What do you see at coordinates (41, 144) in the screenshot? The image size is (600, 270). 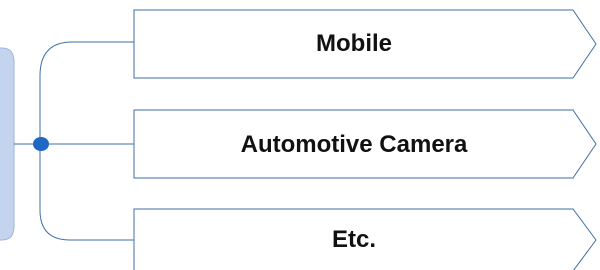 I see `junction-dot` at bounding box center [41, 144].